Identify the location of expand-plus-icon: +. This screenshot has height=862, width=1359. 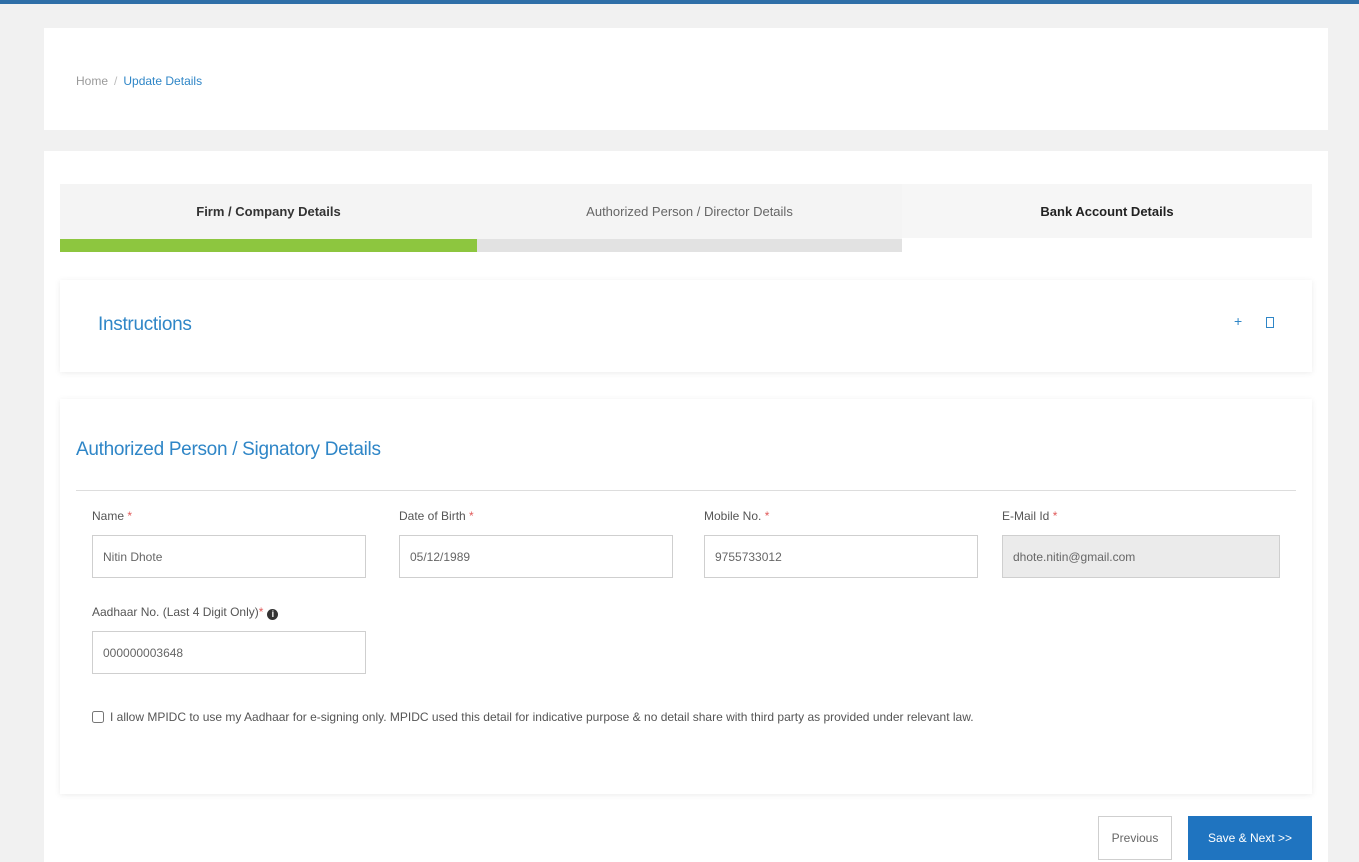
(1238, 321).